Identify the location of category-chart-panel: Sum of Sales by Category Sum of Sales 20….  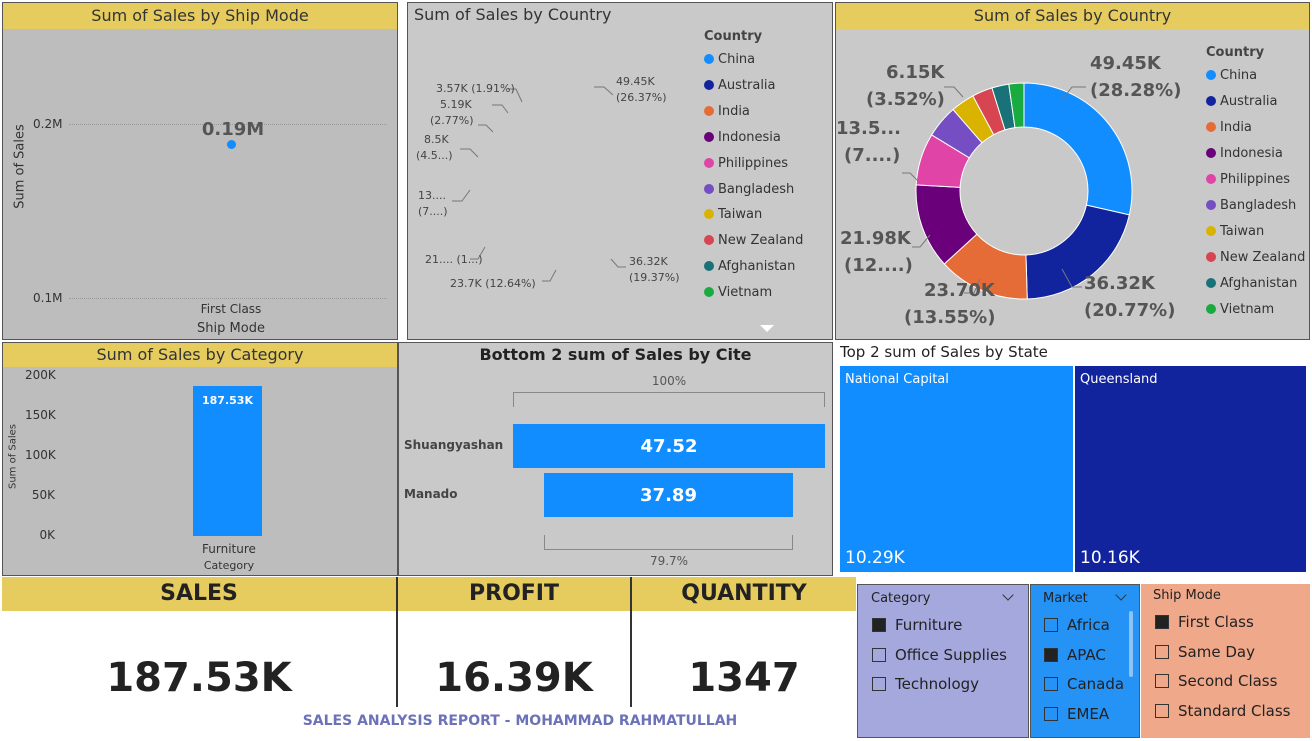
(200, 459).